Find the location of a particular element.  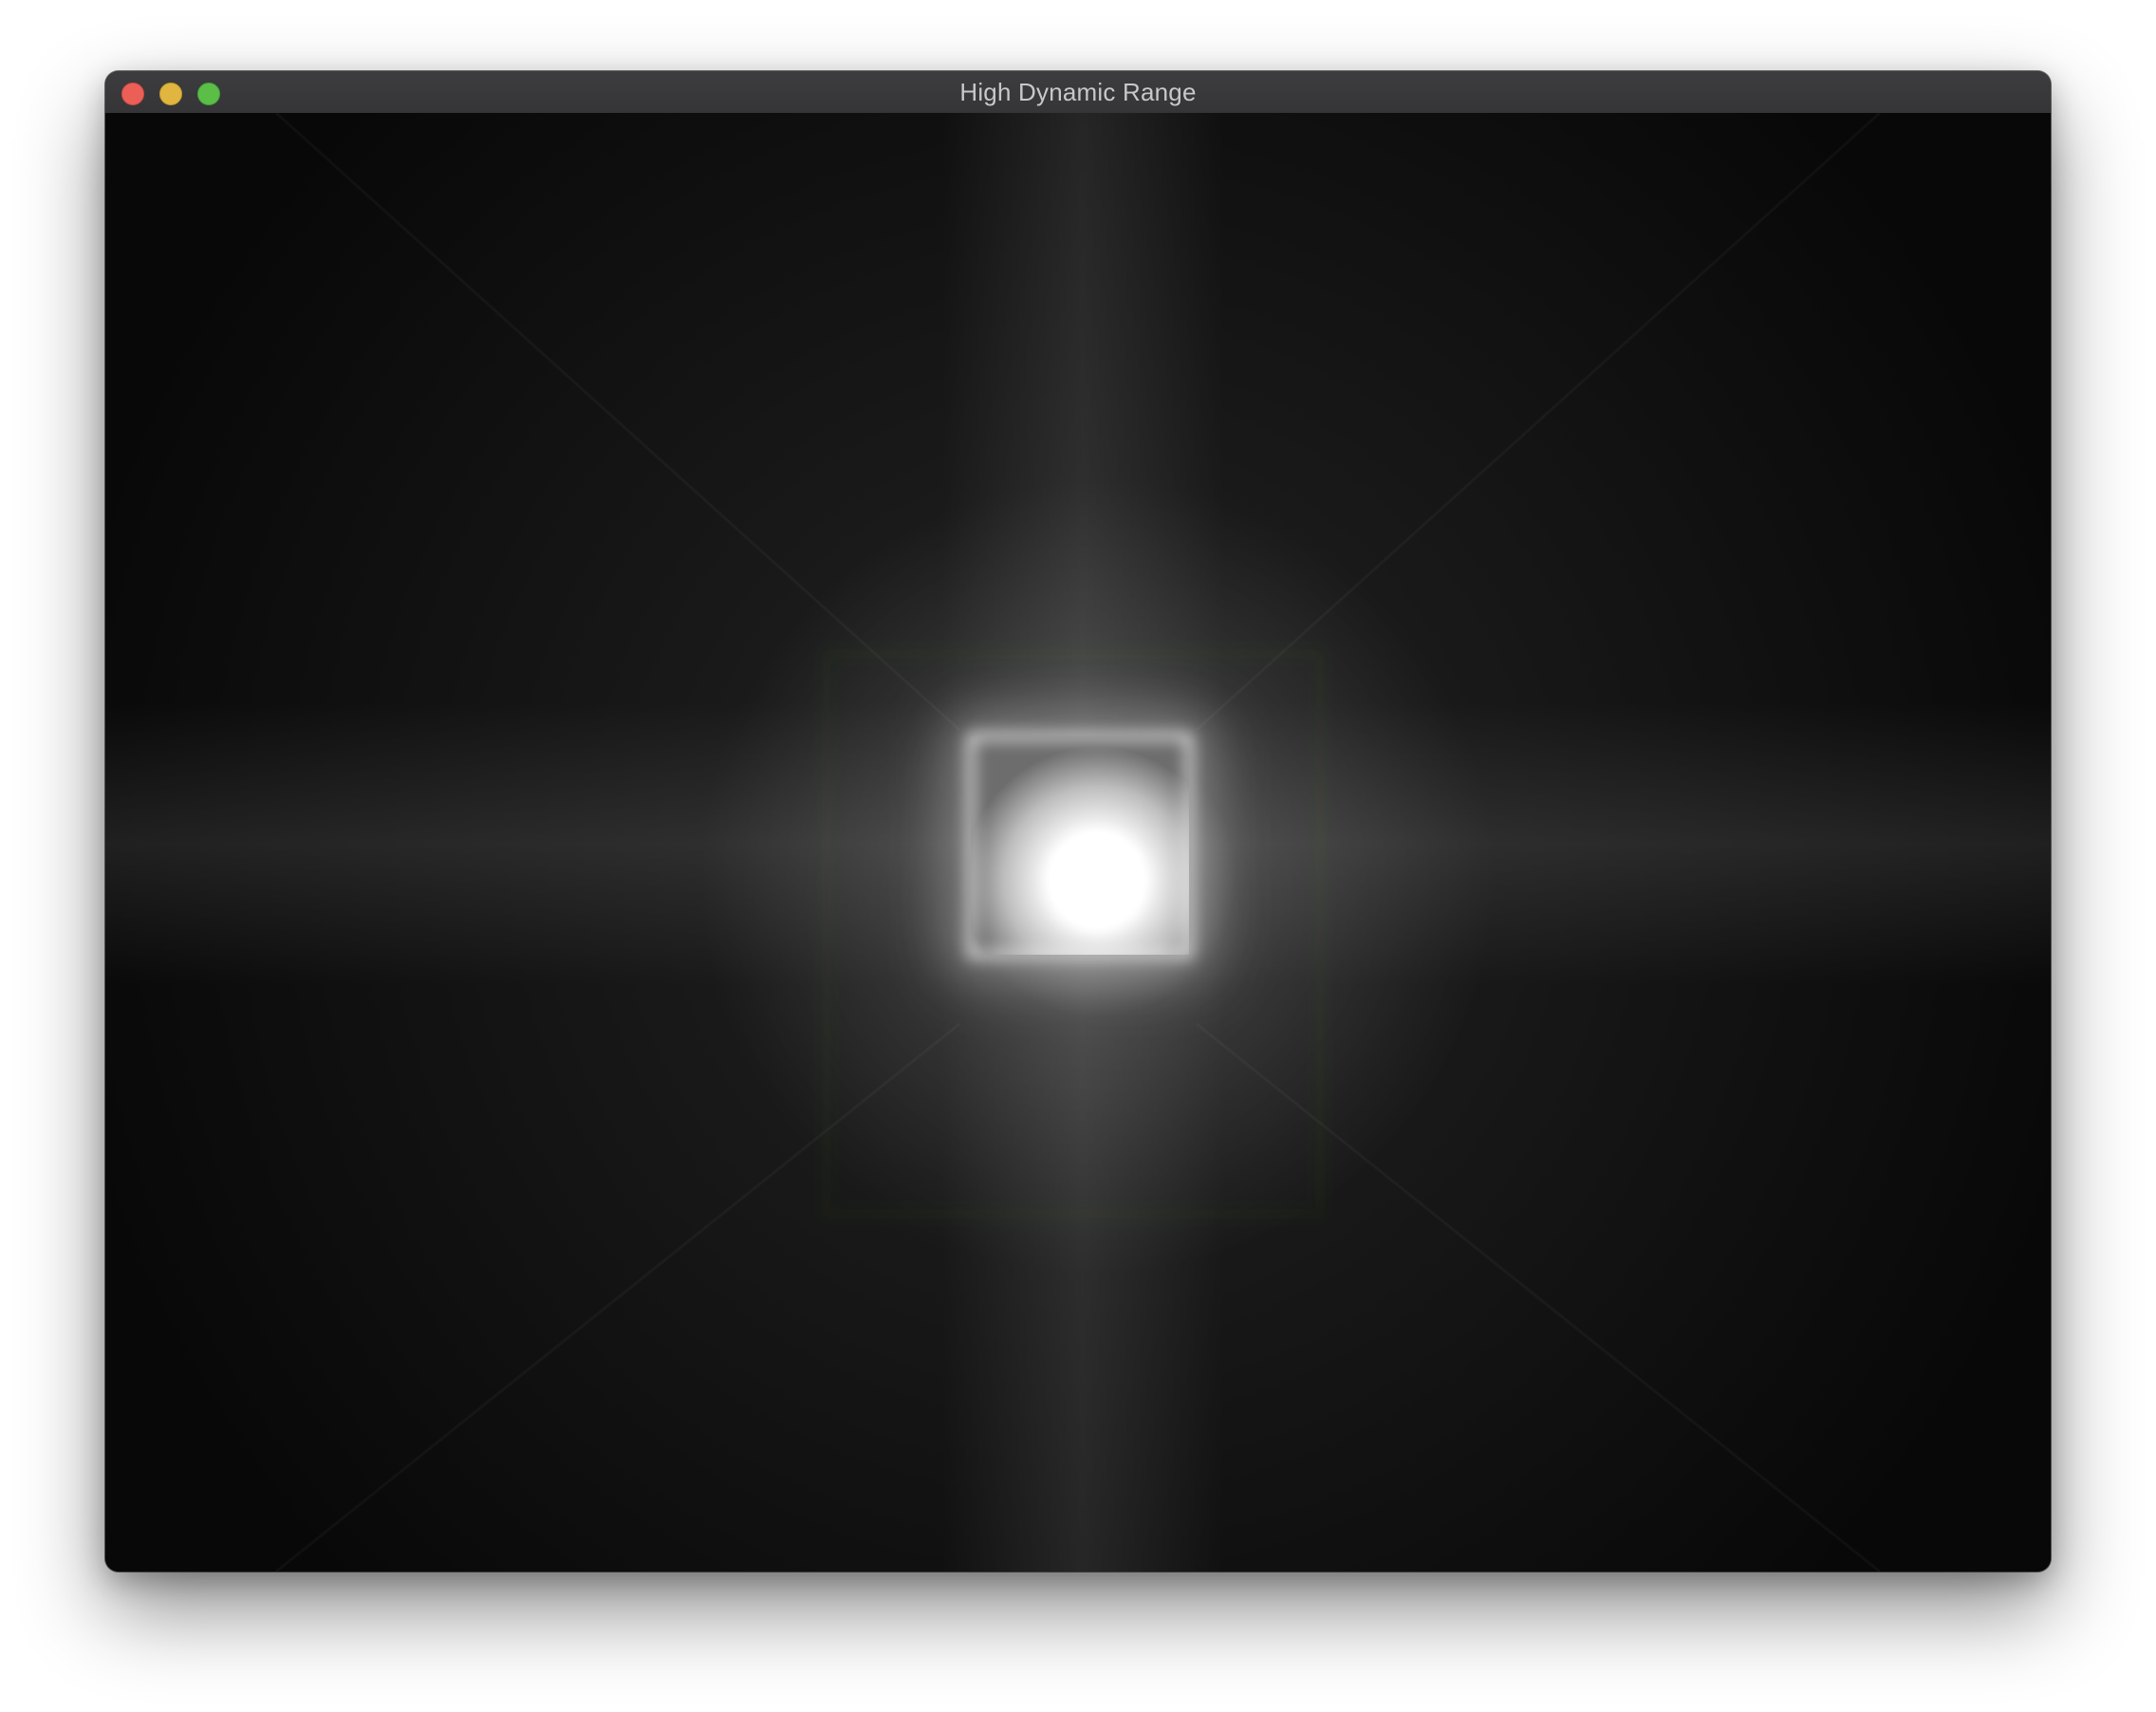

title-bar: High Dynamic Range is located at coordinates (1078, 92).